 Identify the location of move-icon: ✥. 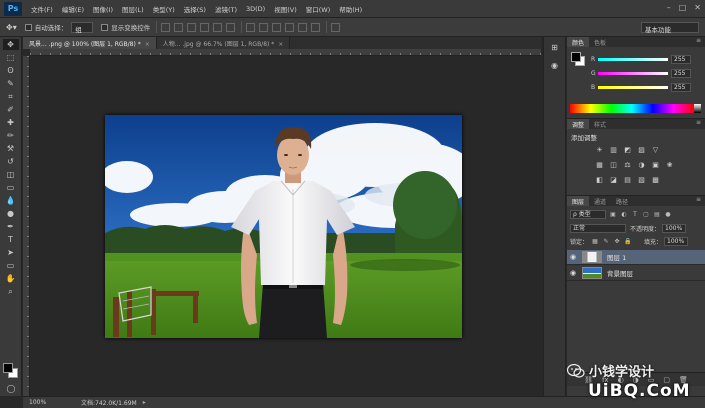
(10, 44).